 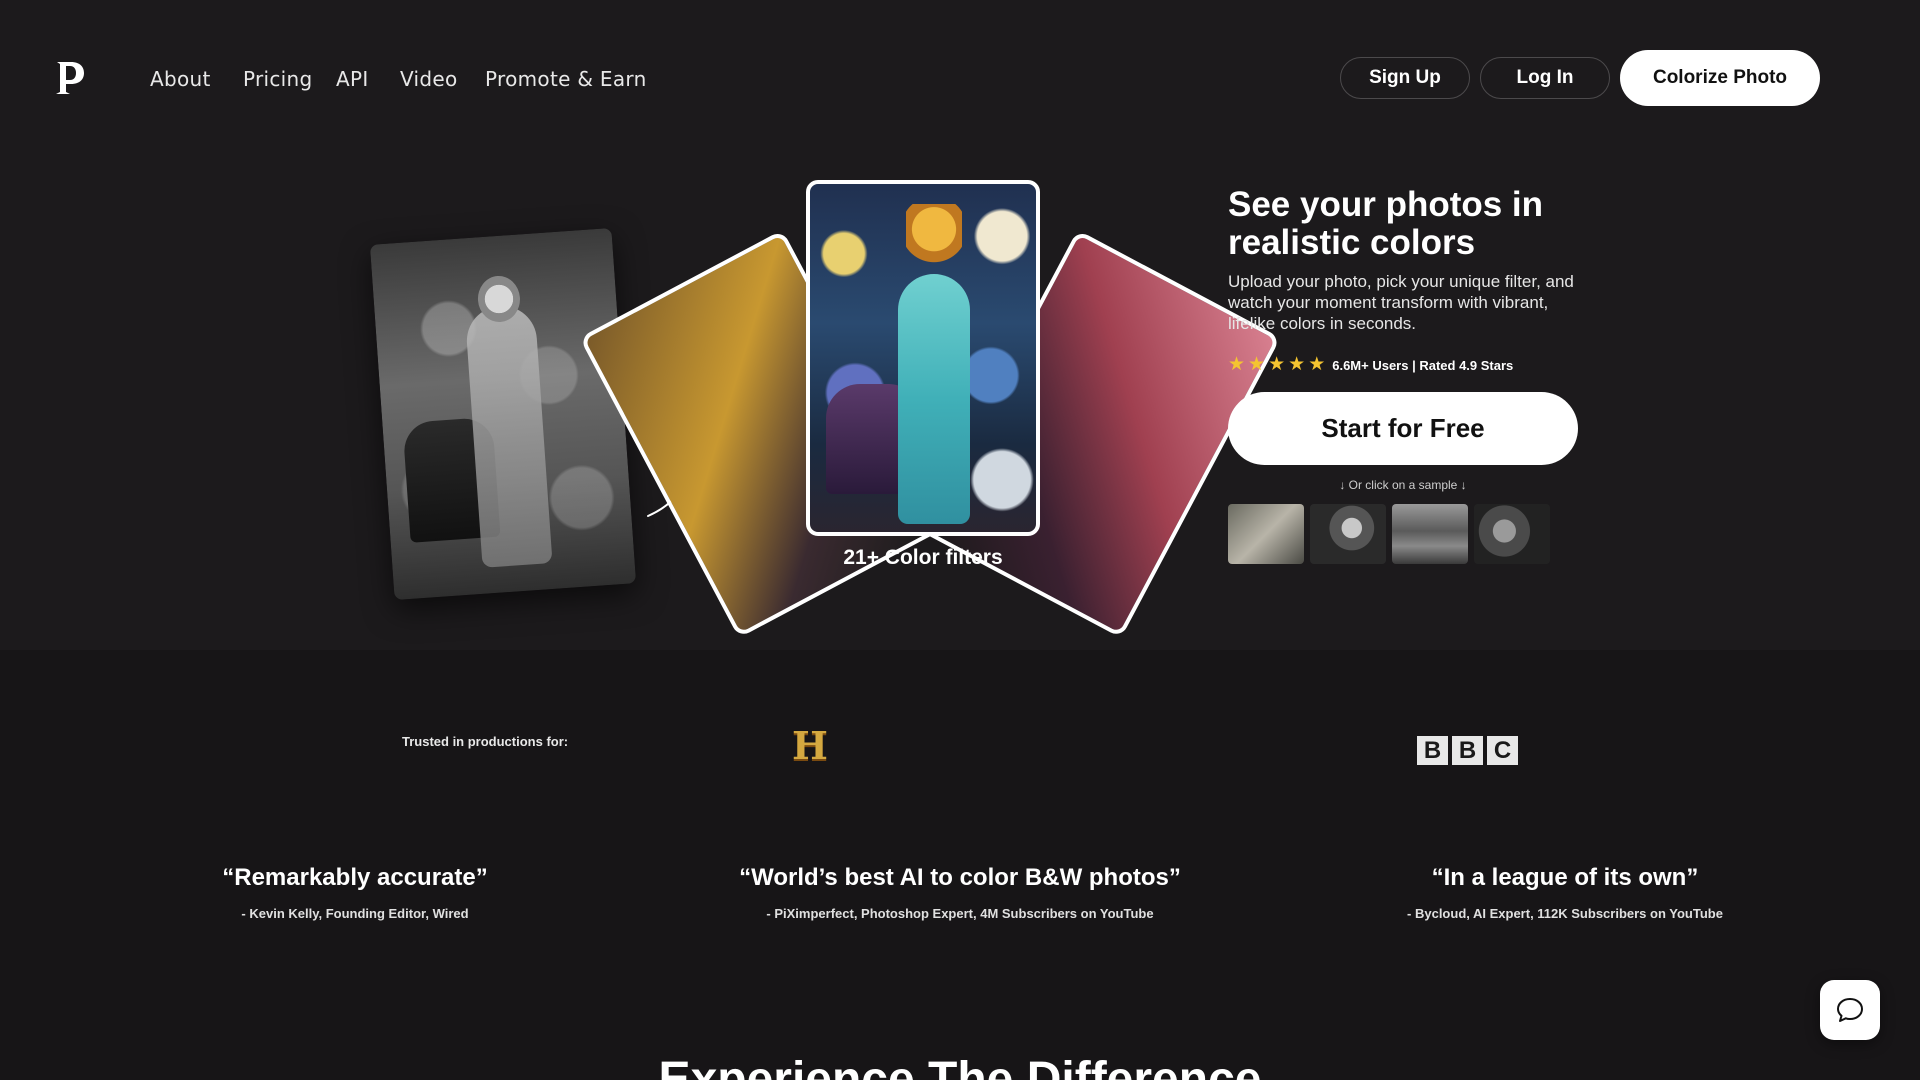 I want to click on logo-p-icon, so click(x=70, y=78).